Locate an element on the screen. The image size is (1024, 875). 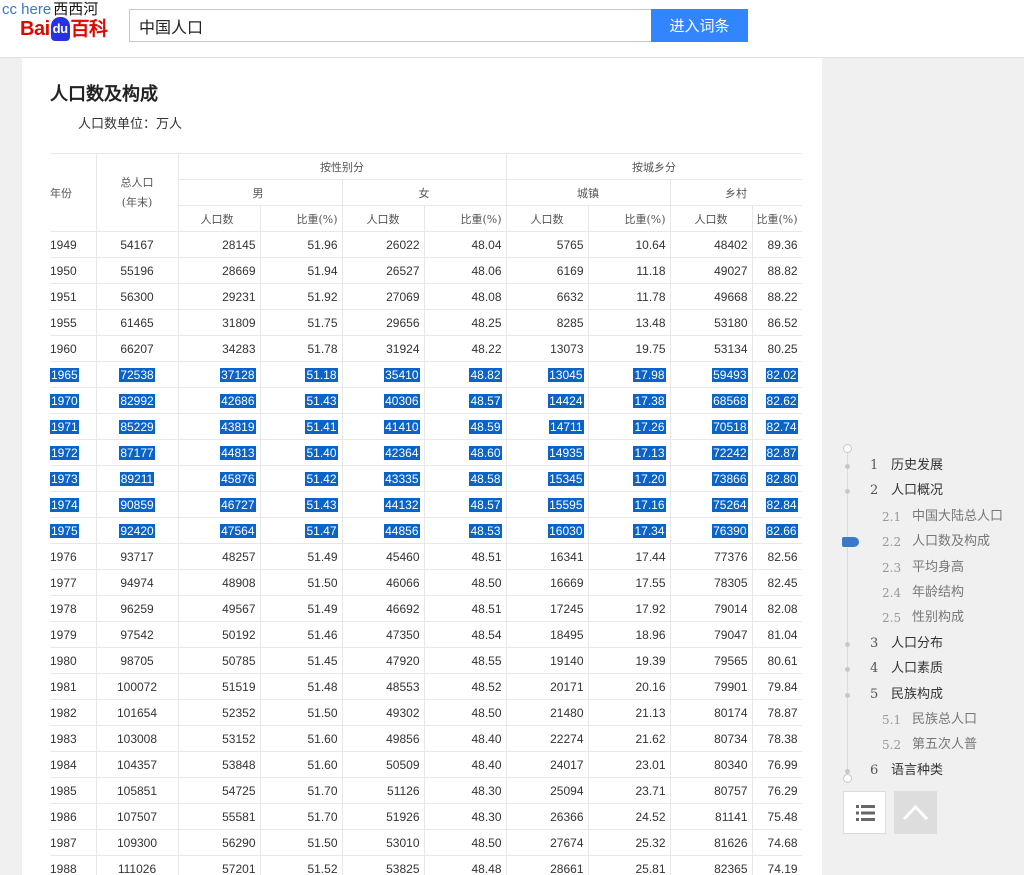
toc-item: 1 历史发展 is located at coordinates (932, 466).